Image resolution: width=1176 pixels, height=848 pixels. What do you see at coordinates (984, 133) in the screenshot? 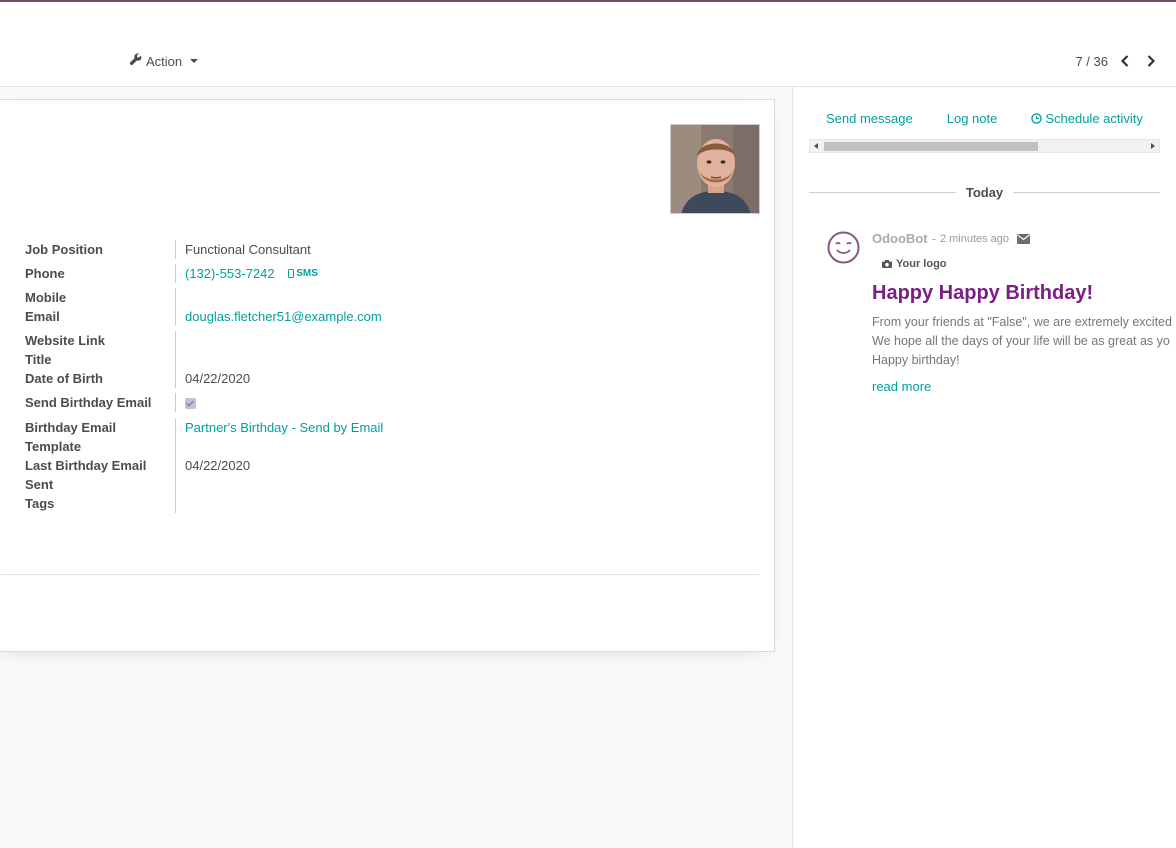
I see `chatter-topbar: Send message Log note Schedule activity` at bounding box center [984, 133].